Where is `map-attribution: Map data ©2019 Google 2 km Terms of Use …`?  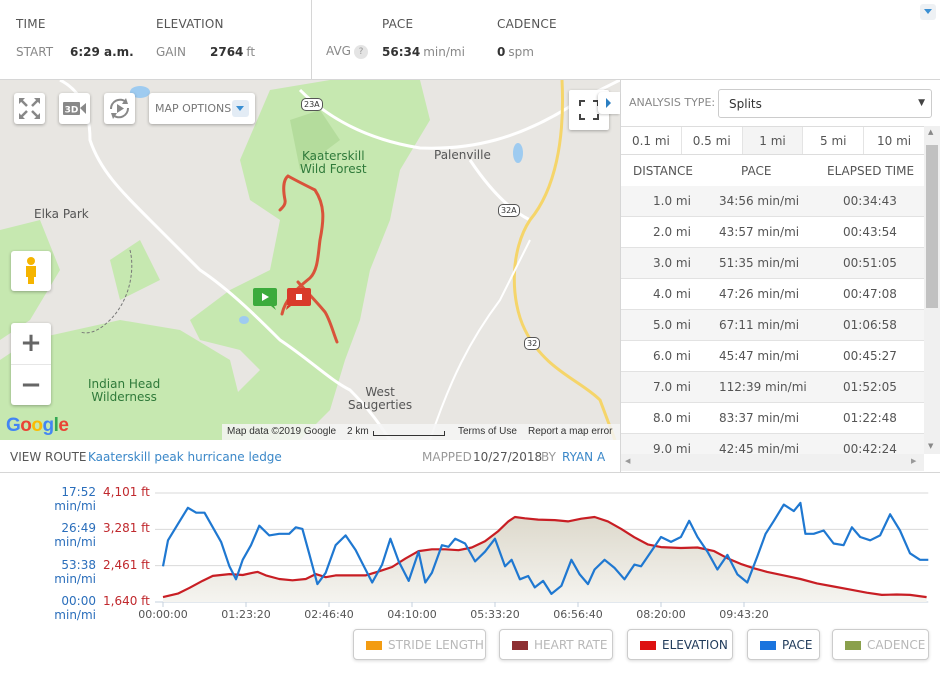 map-attribution: Map data ©2019 Google 2 km Terms of Use … is located at coordinates (421, 432).